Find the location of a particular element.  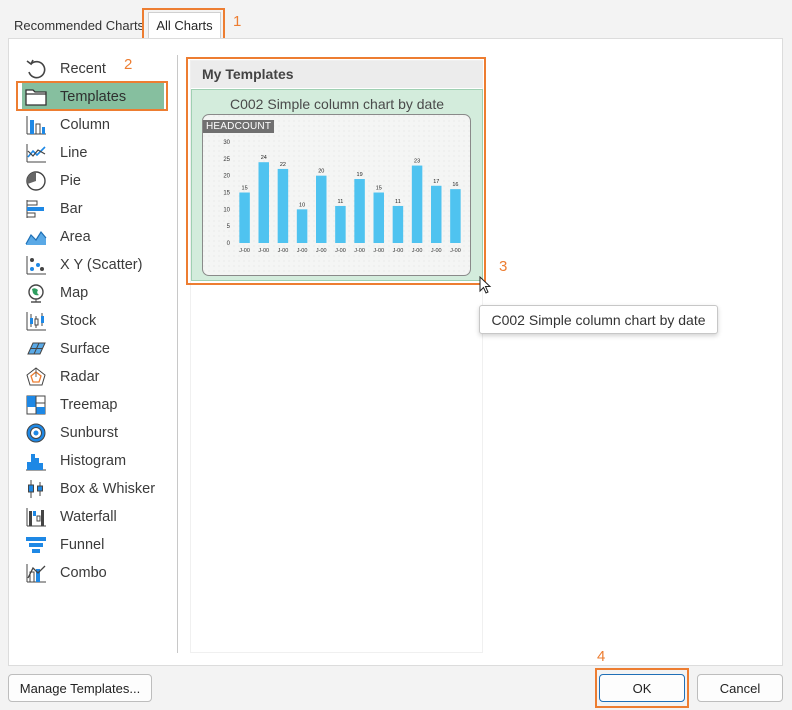

chart-type-map: Map is located at coordinates (93, 293).